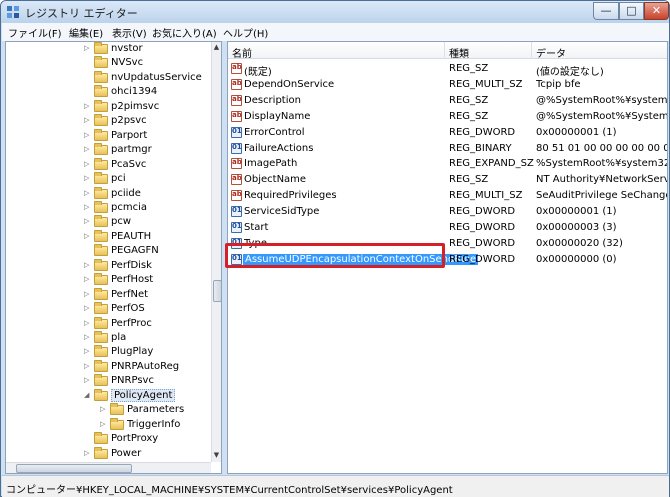  What do you see at coordinates (217, 291) in the screenshot?
I see `tree-scroll-thumb` at bounding box center [217, 291].